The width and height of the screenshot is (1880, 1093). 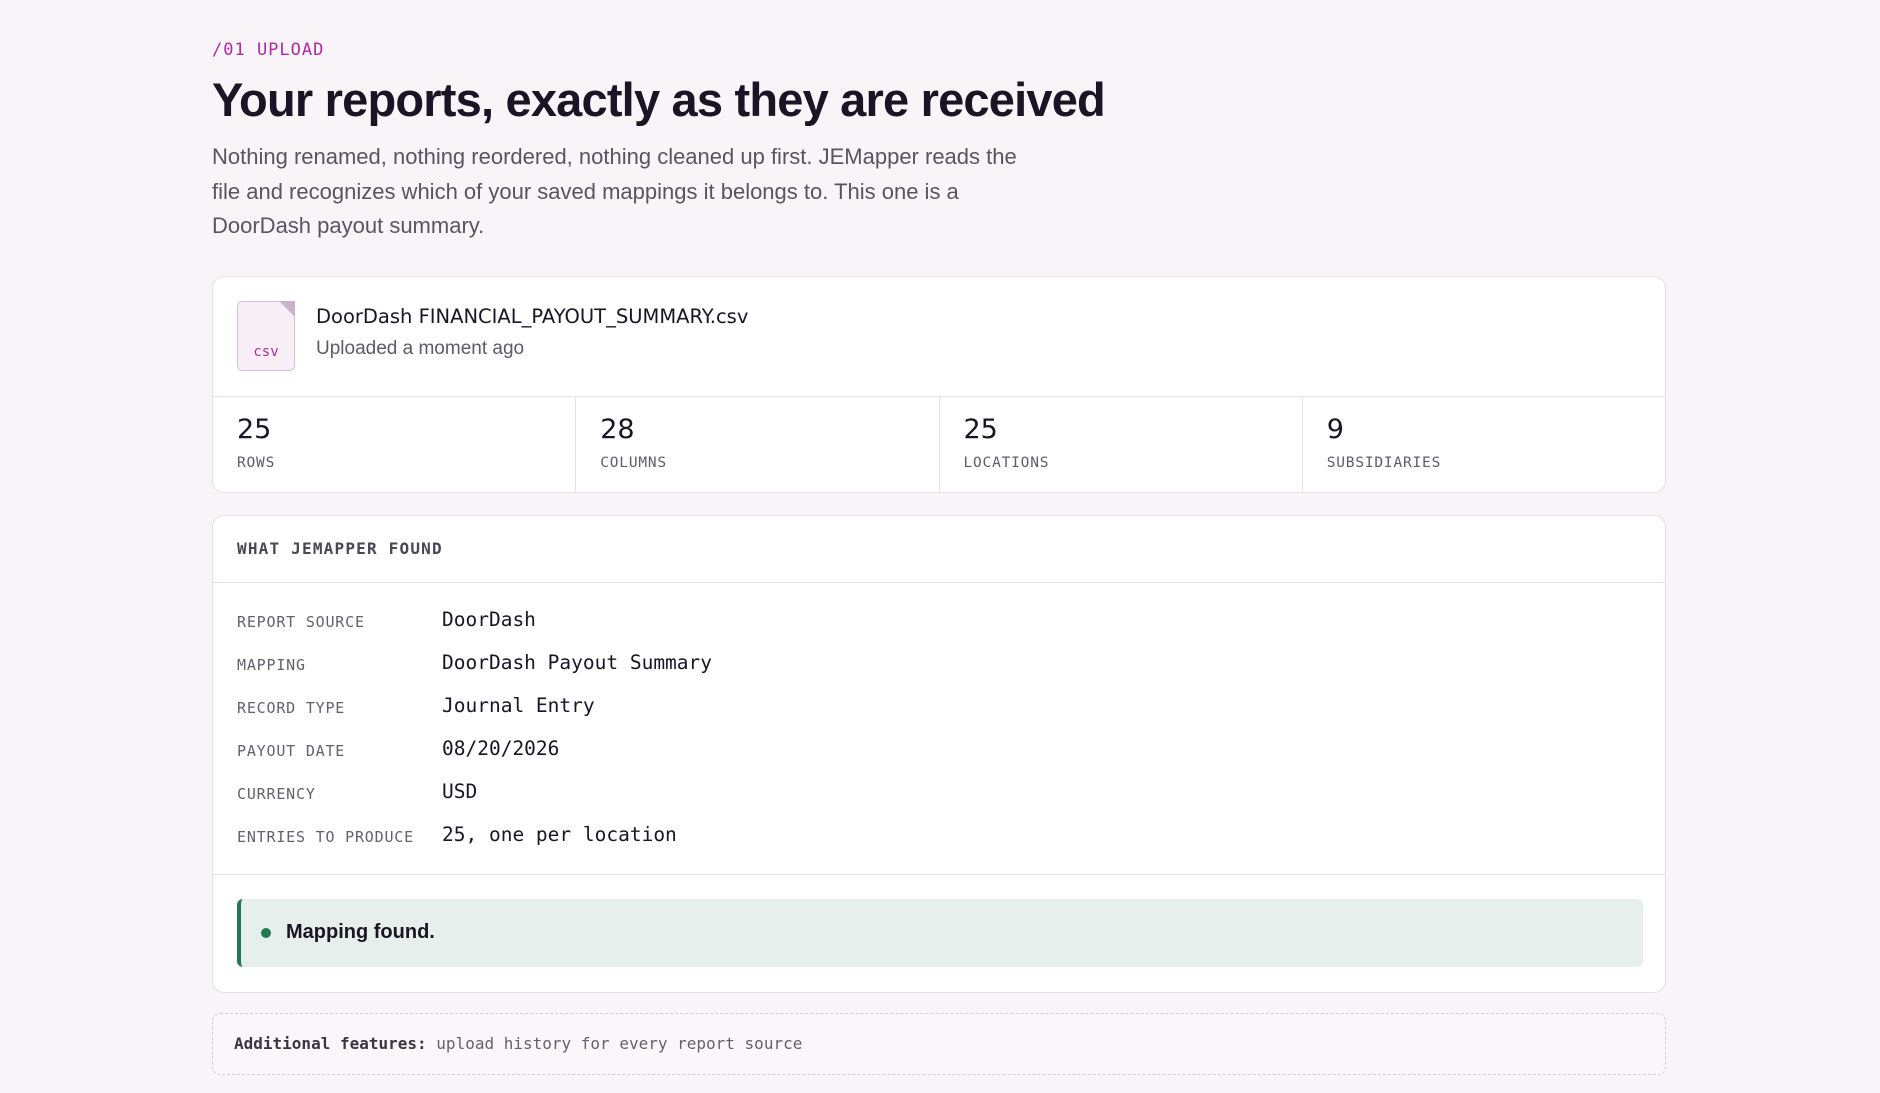 I want to click on stat-label: LOCATIONS, so click(x=1006, y=463).